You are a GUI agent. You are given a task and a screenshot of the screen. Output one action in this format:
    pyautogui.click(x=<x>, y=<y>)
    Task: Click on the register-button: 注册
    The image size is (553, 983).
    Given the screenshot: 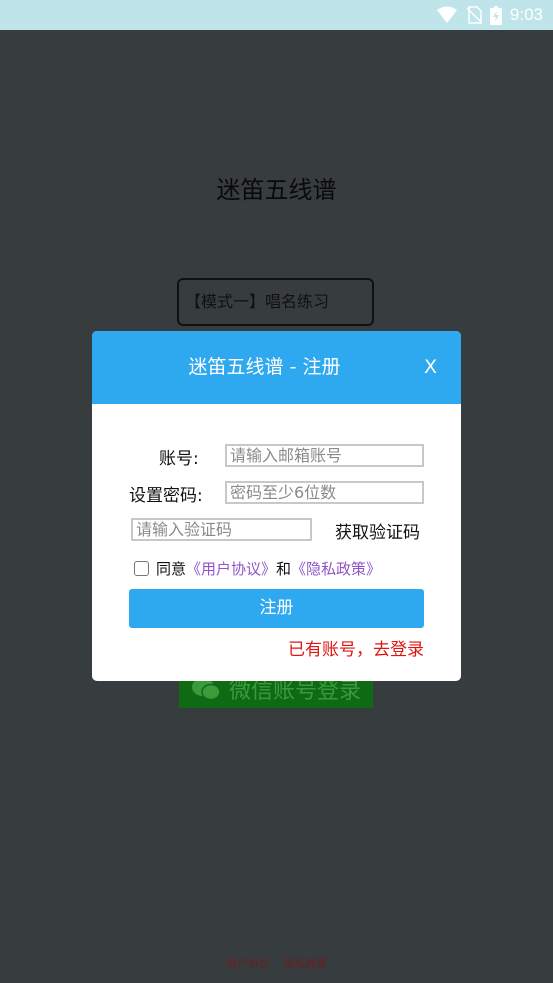 What is the action you would take?
    pyautogui.click(x=276, y=608)
    